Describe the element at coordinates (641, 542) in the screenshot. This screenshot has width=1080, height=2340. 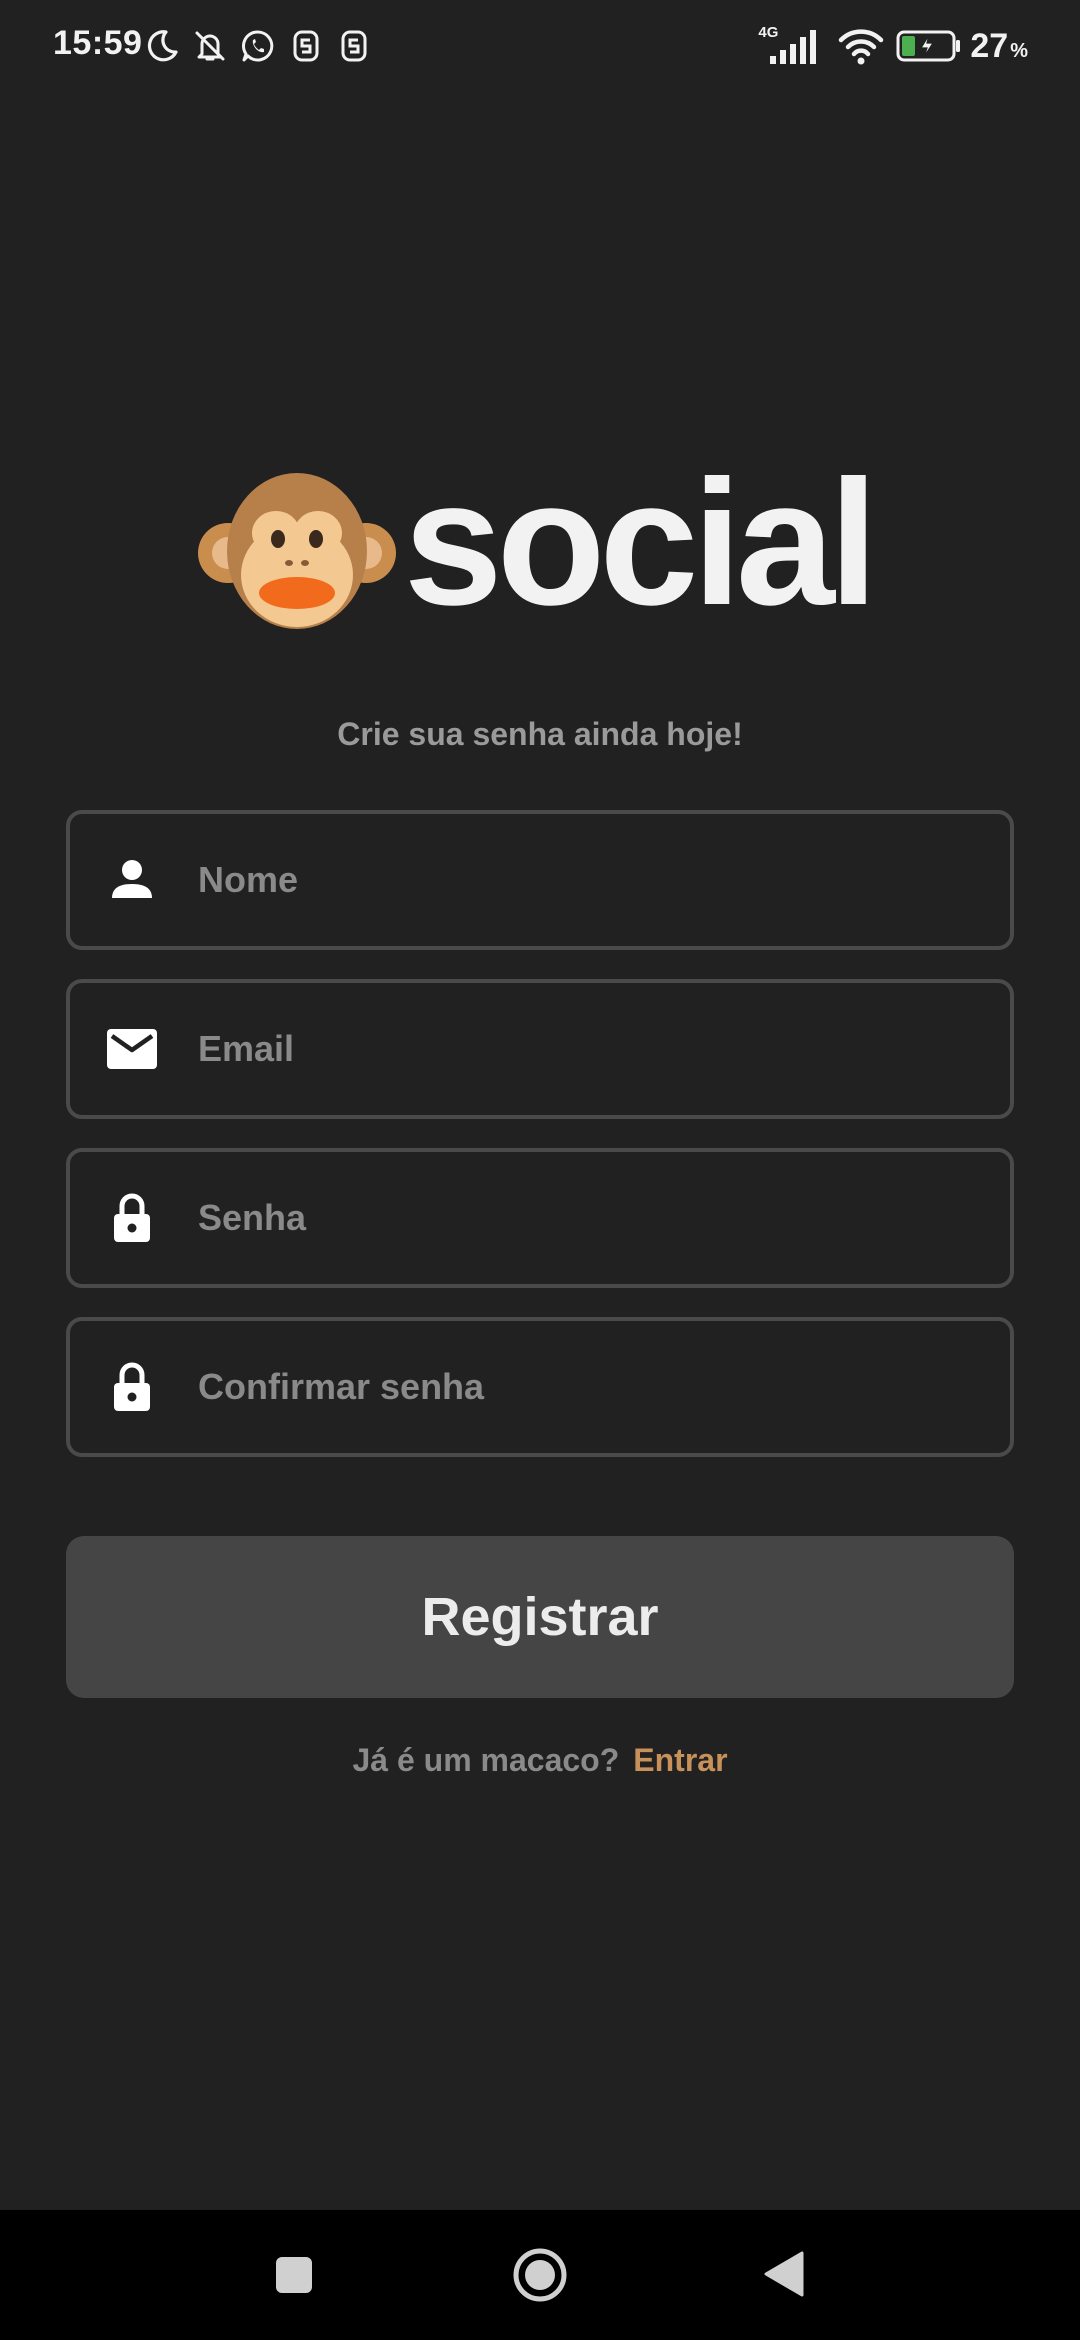
I see `logo-text: social` at that location.